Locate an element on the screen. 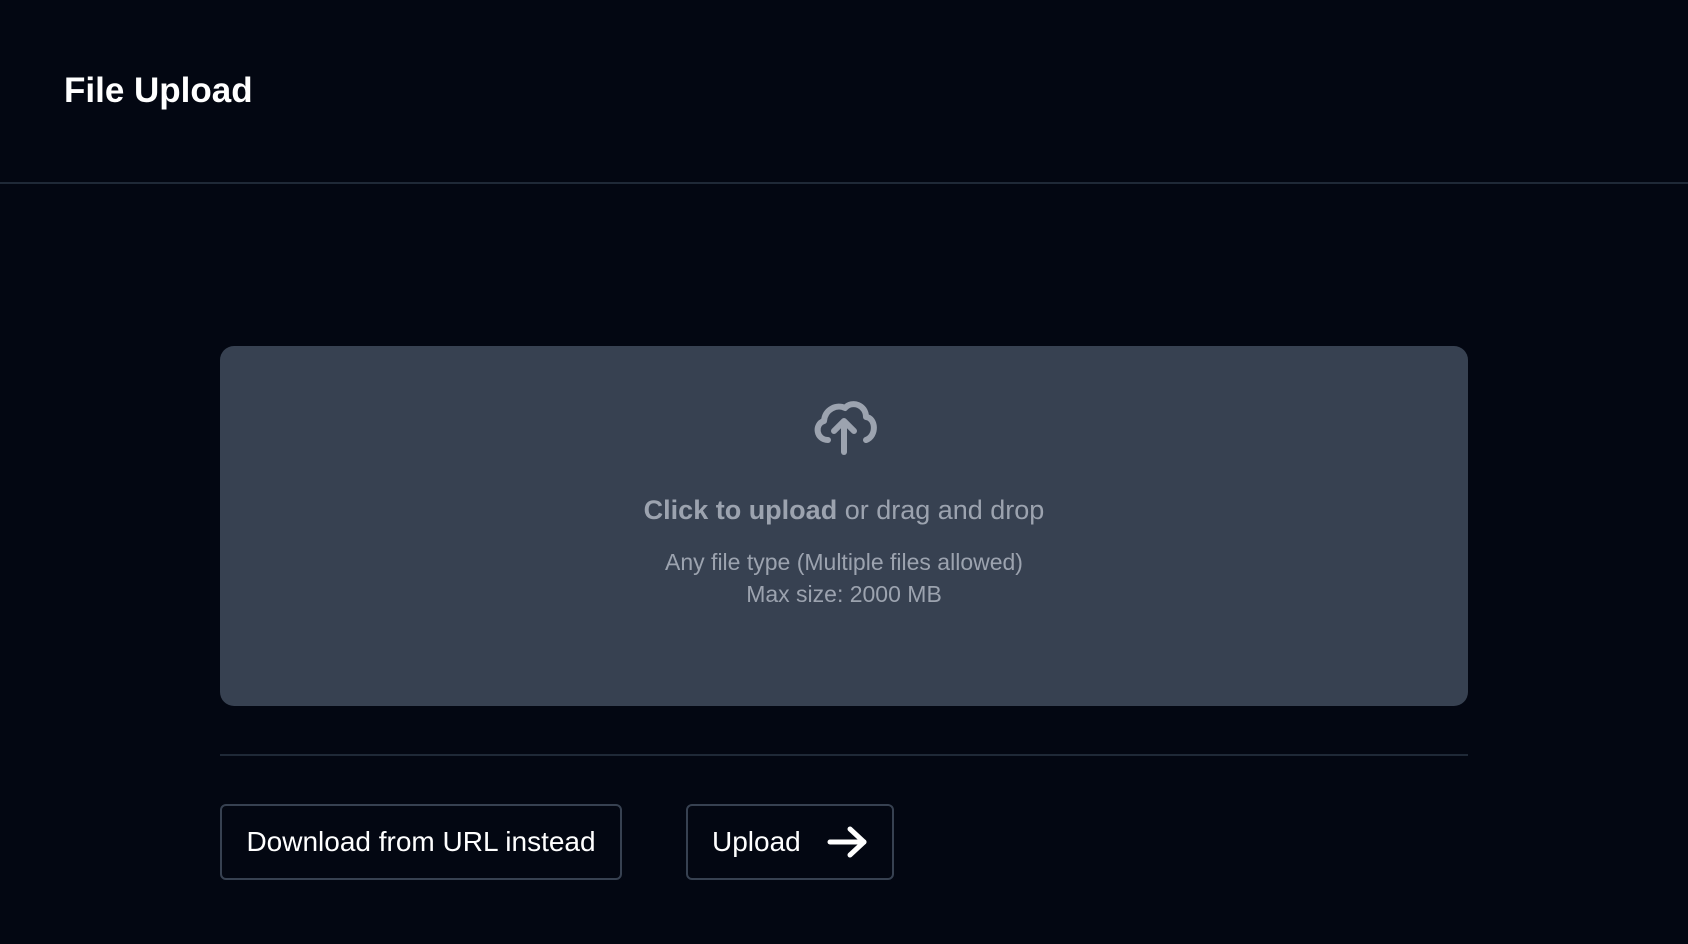 Image resolution: width=1688 pixels, height=944 pixels. click-to-upload-link: Click to upload is located at coordinates (741, 510).